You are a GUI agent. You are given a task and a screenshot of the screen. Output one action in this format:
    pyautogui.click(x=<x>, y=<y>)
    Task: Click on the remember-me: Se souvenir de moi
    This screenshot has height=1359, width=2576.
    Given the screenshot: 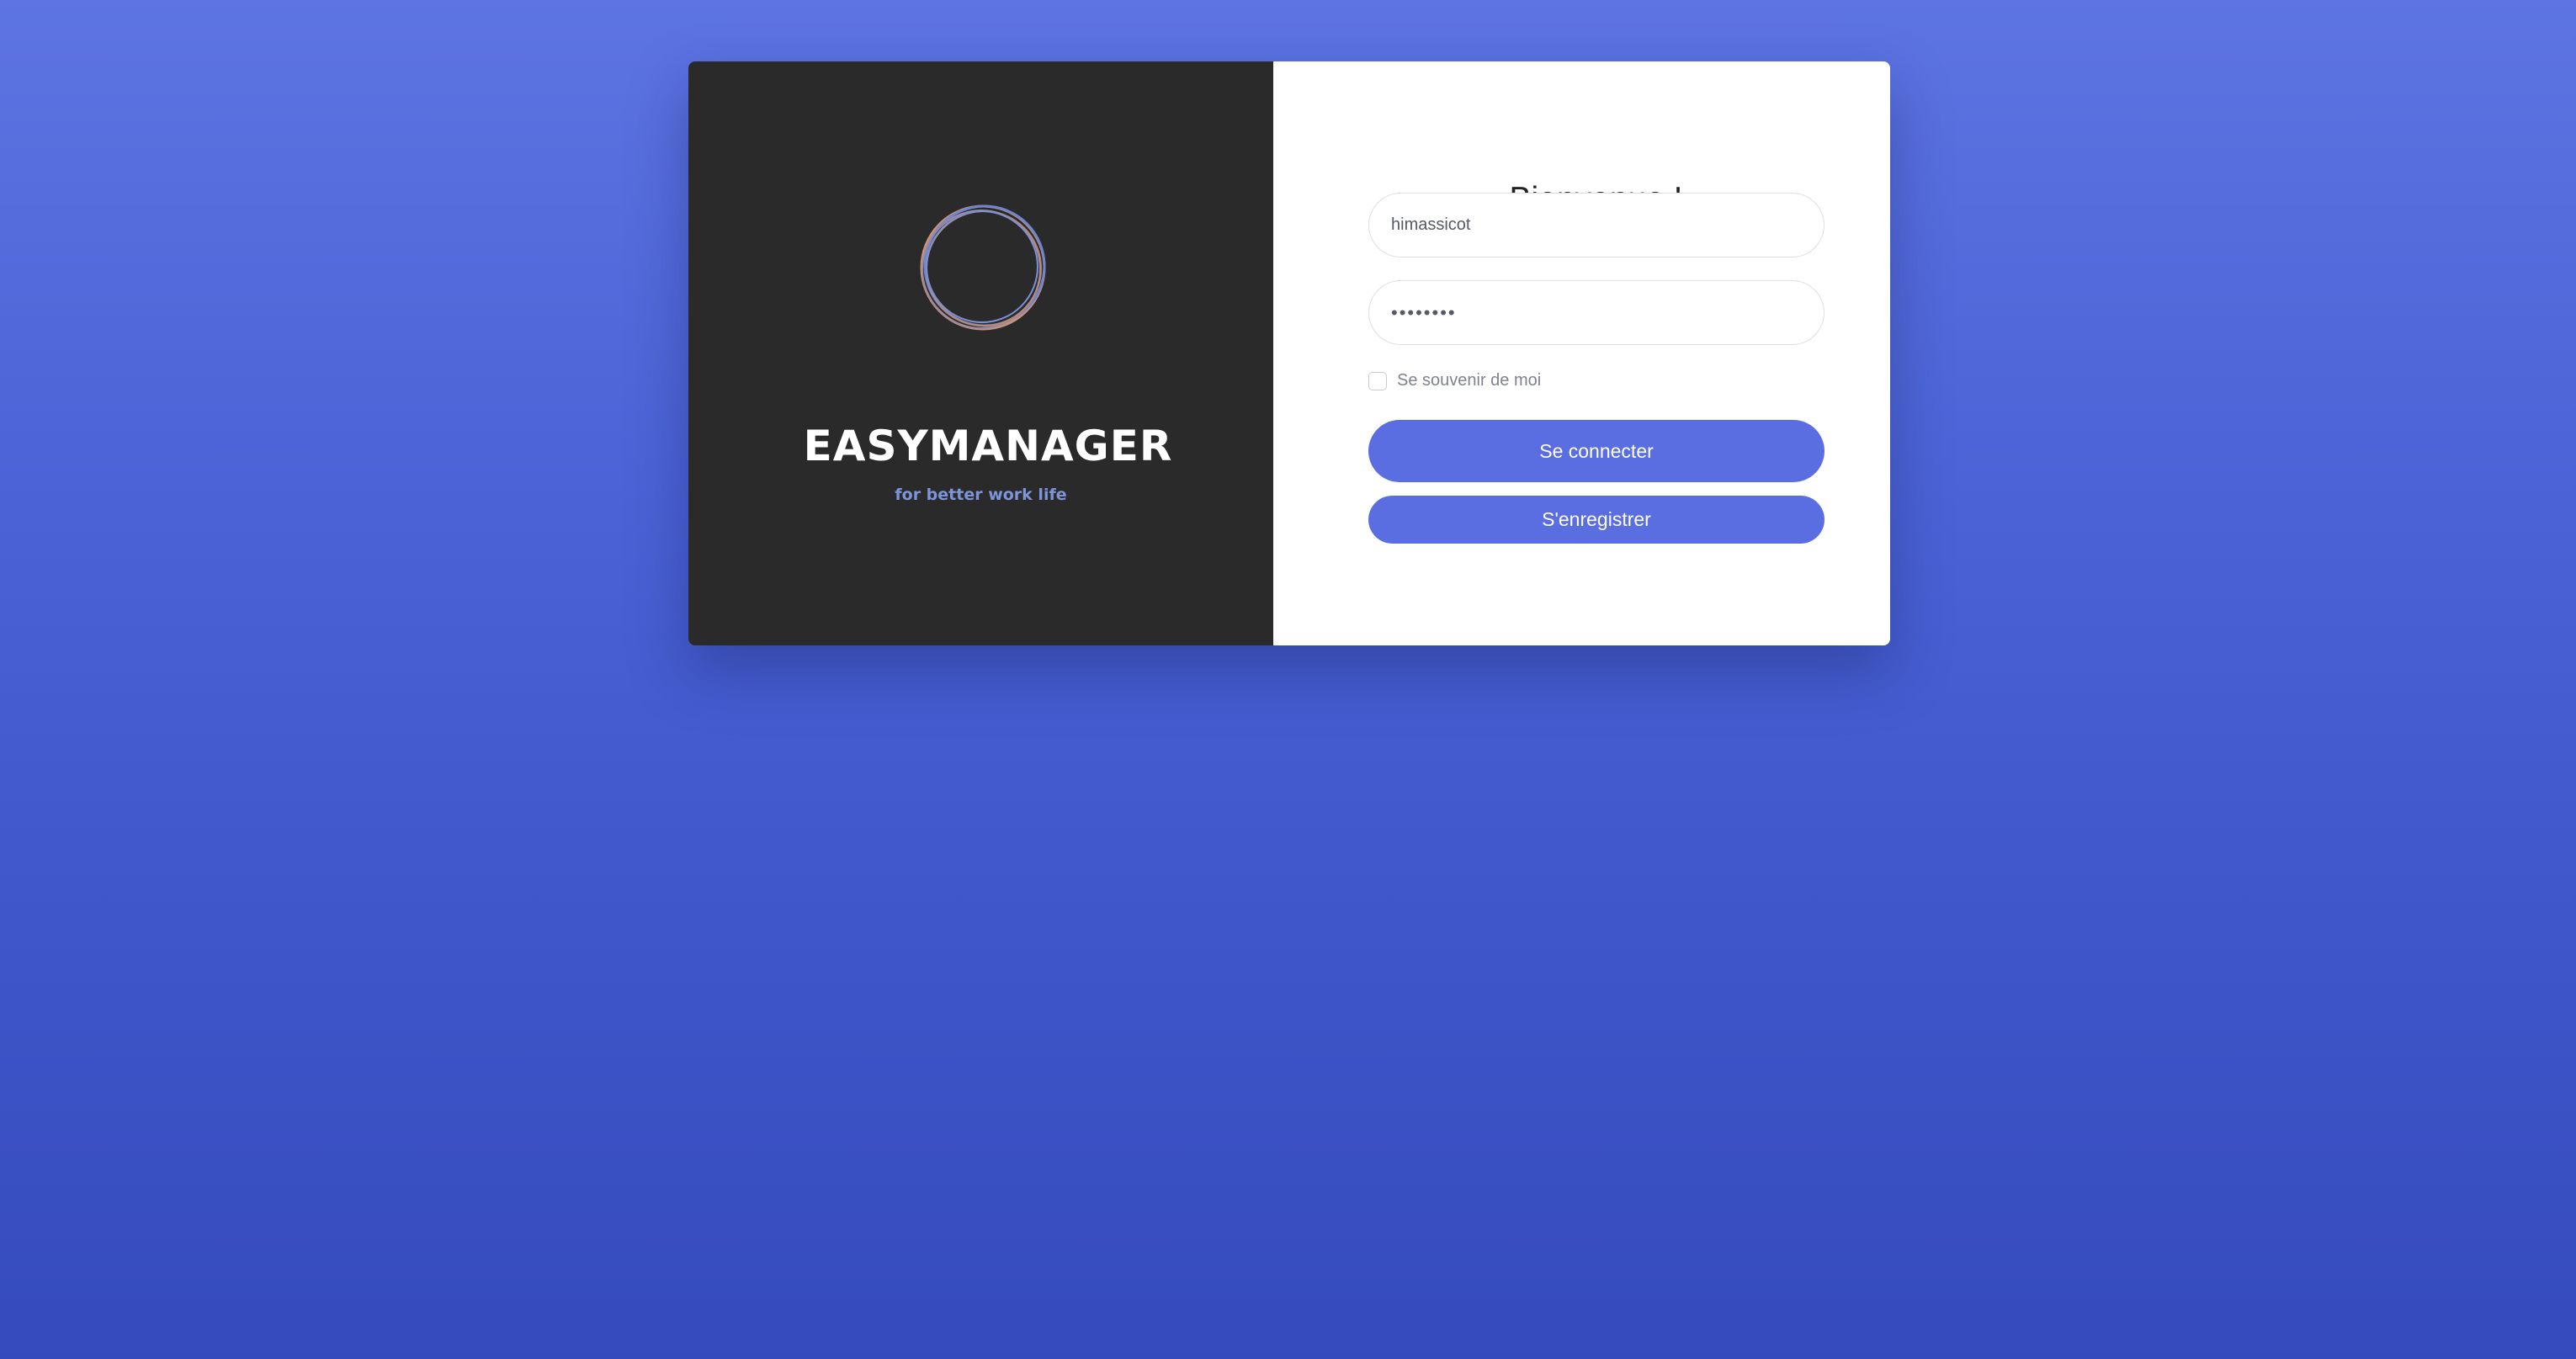 What is the action you would take?
    pyautogui.click(x=1454, y=380)
    